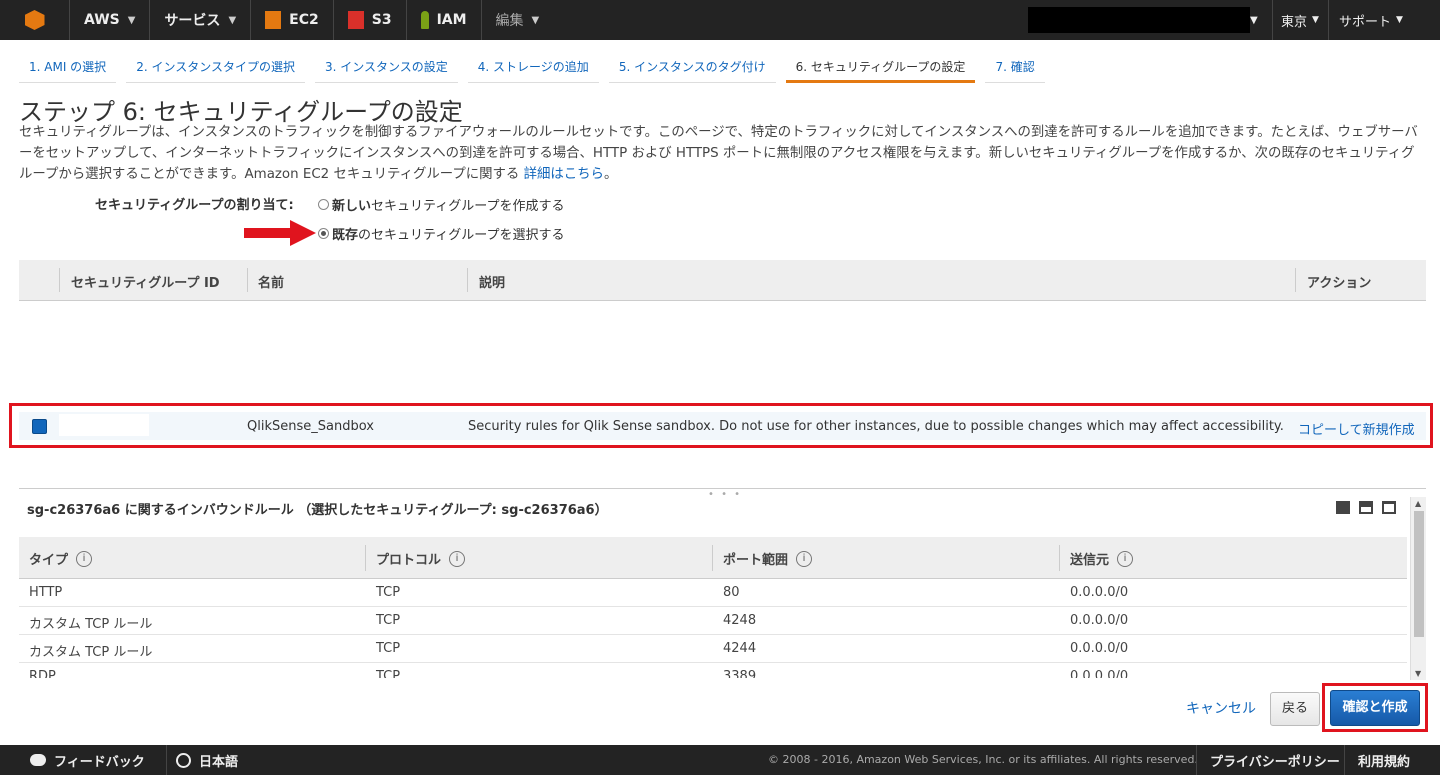 The image size is (1440, 775). Describe the element at coordinates (280, 233) in the screenshot. I see `red-arrow-icon` at that location.